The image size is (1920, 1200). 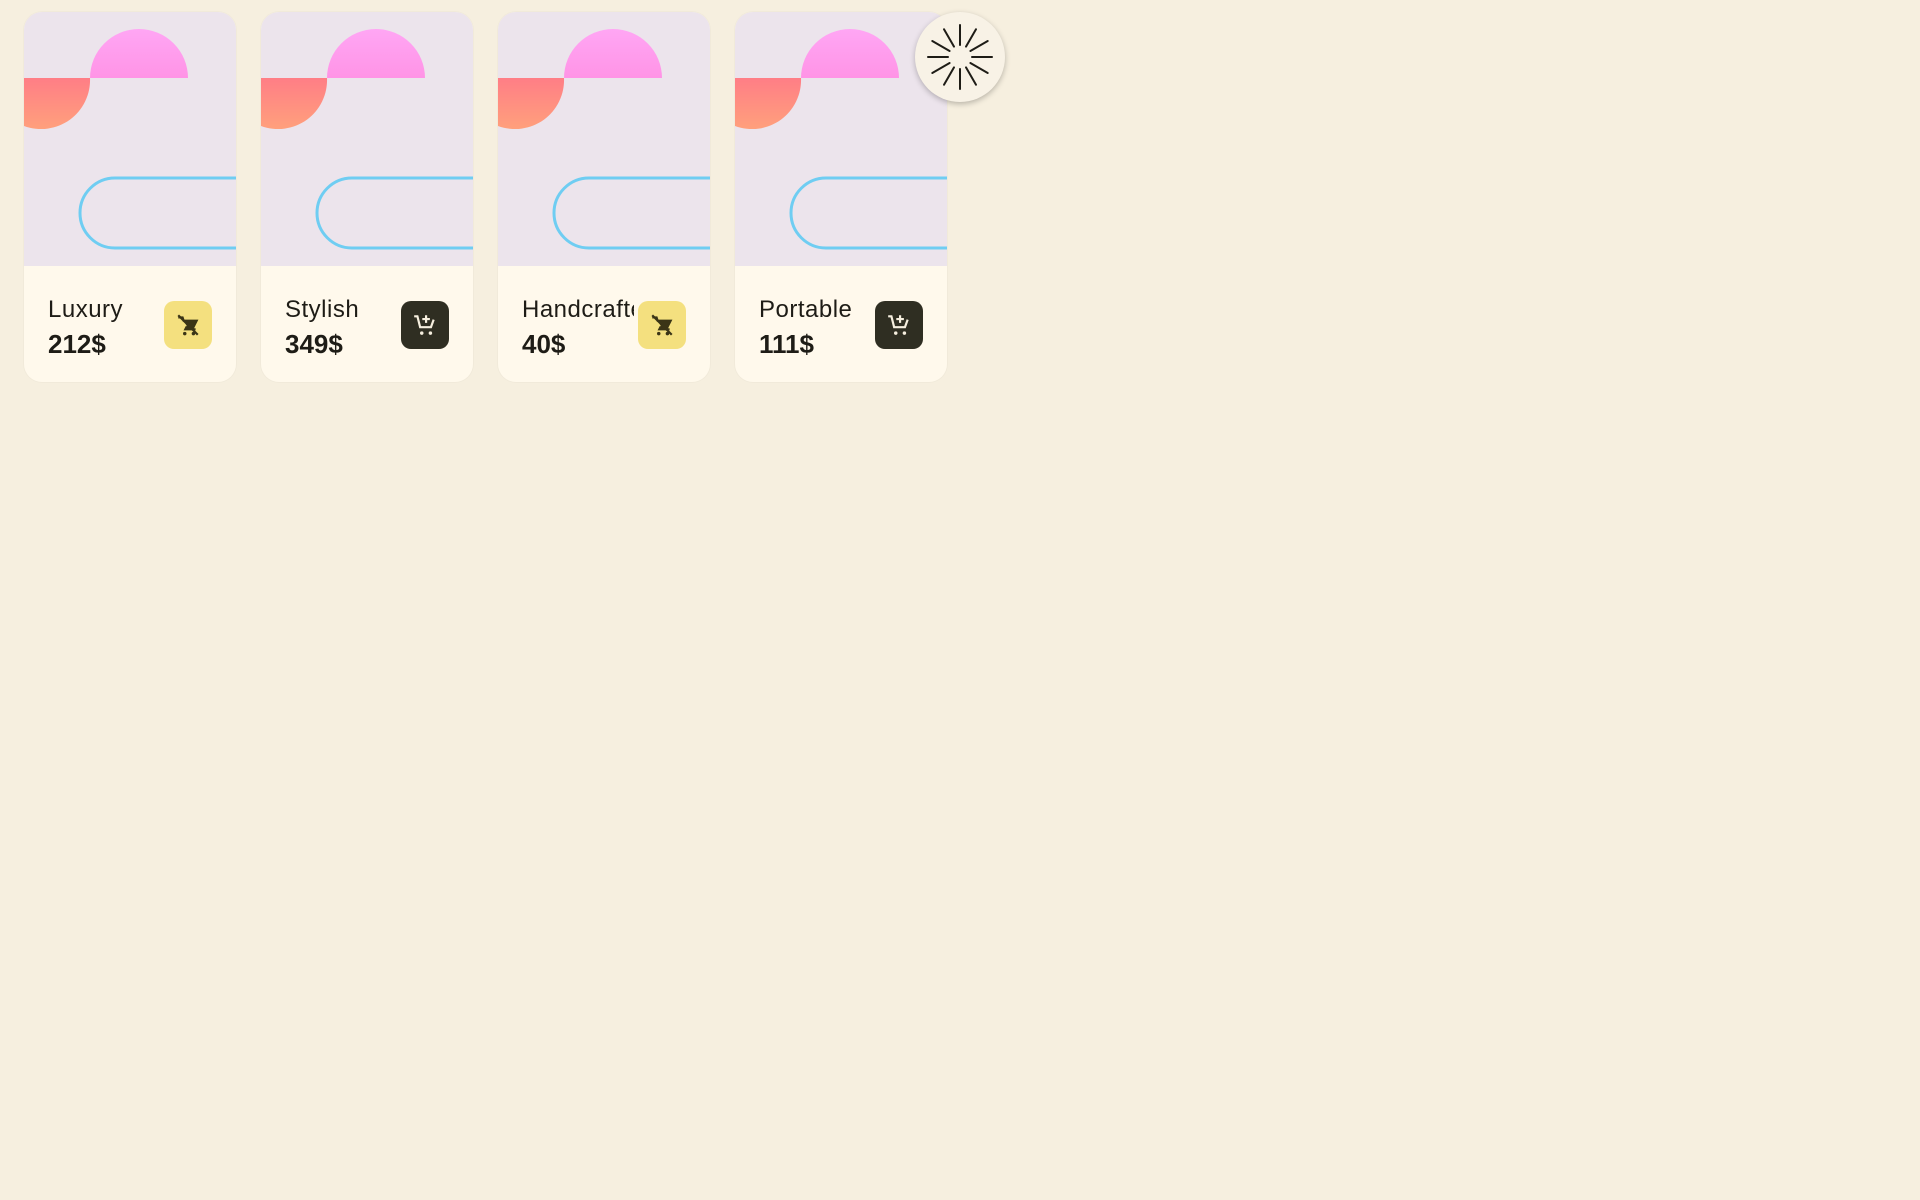 What do you see at coordinates (86, 309) in the screenshot?
I see `product-name: Luxury` at bounding box center [86, 309].